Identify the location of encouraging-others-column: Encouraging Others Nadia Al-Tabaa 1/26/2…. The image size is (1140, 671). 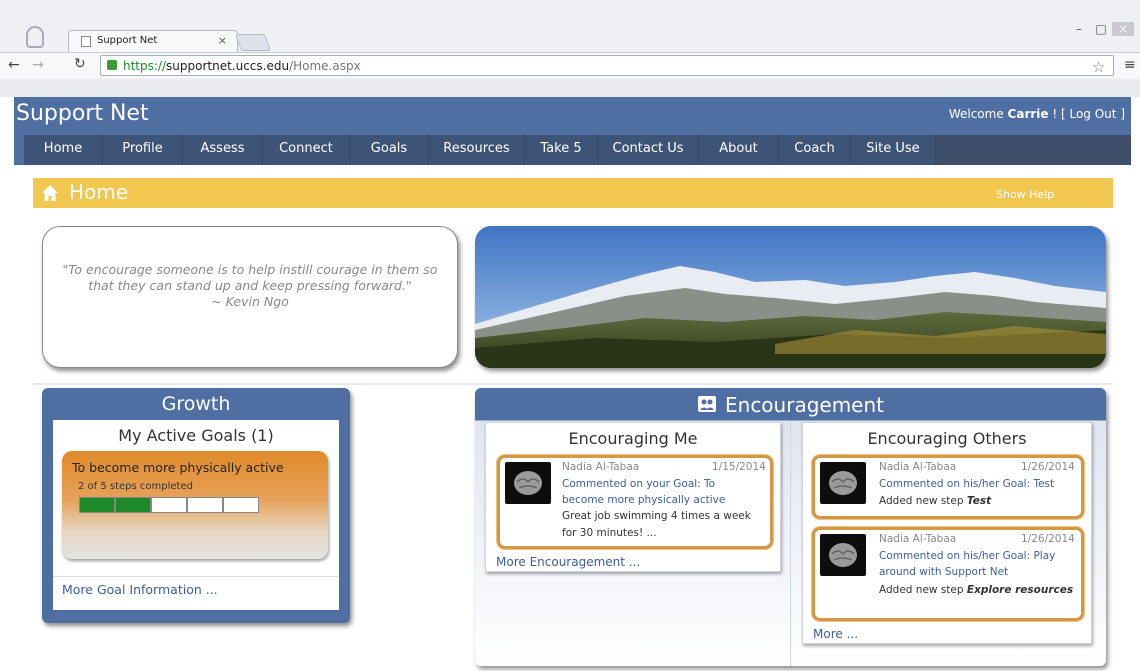
(947, 533).